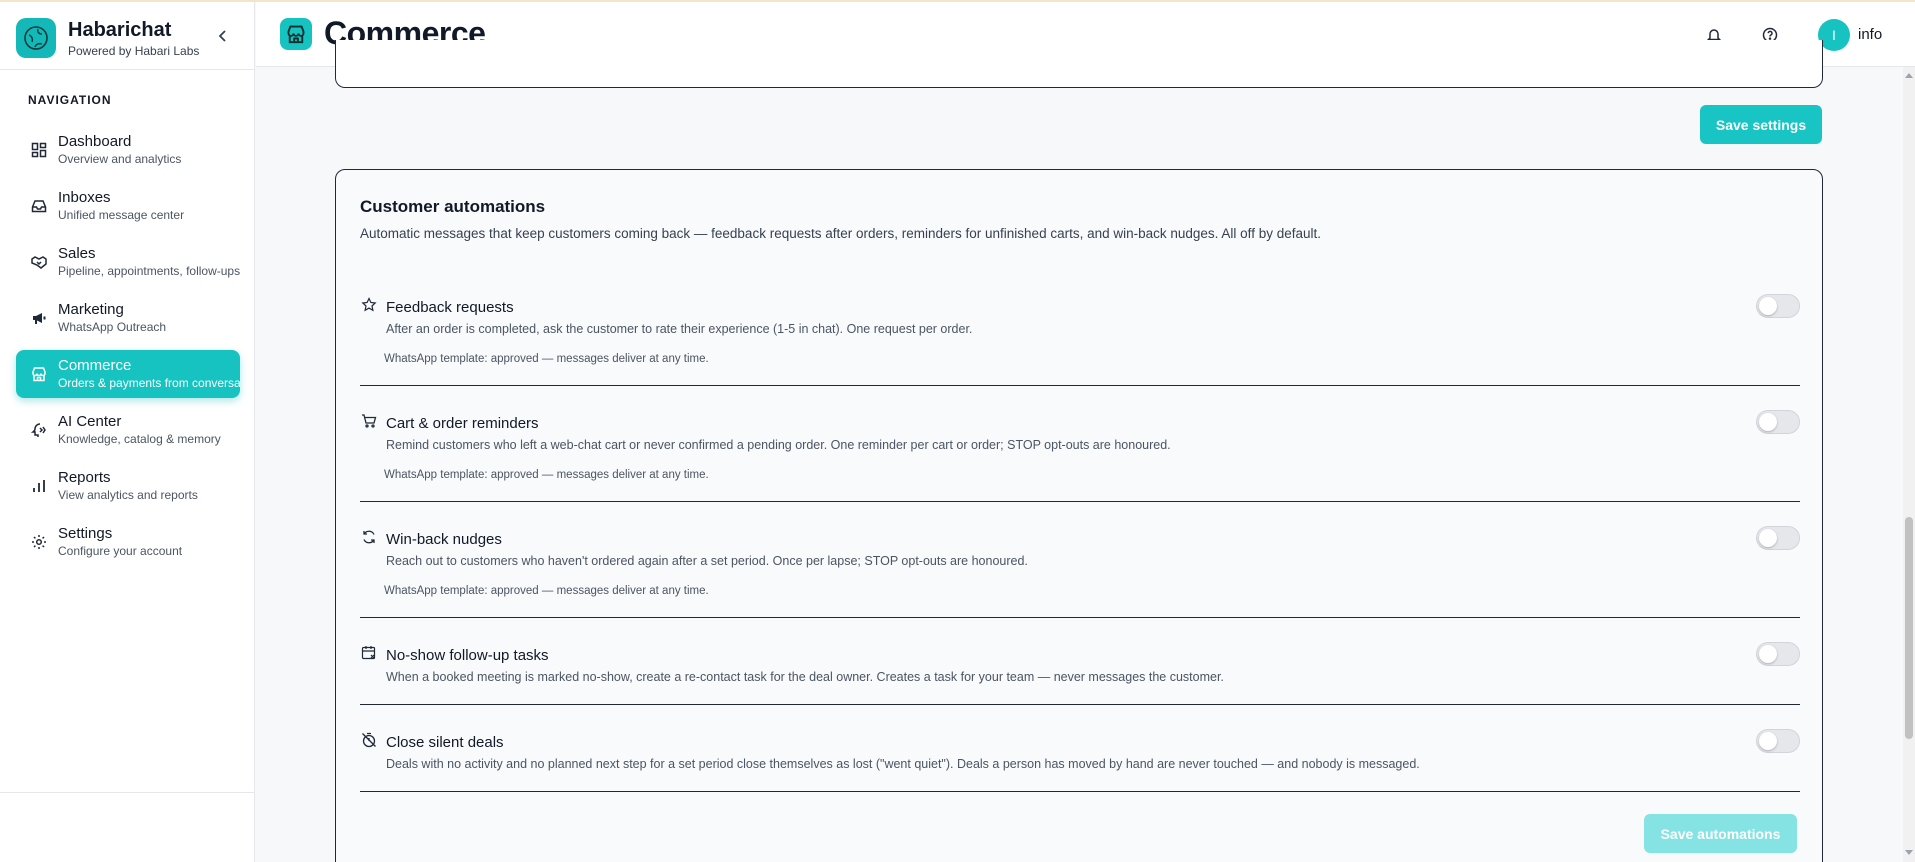 Image resolution: width=1915 pixels, height=862 pixels. What do you see at coordinates (369, 421) in the screenshot?
I see `cart-icon` at bounding box center [369, 421].